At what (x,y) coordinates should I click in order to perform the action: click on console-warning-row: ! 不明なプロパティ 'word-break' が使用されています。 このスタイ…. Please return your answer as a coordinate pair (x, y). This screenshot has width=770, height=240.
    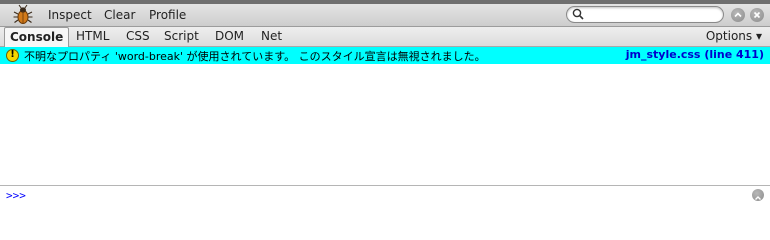
    Looking at the image, I should click on (385, 55).